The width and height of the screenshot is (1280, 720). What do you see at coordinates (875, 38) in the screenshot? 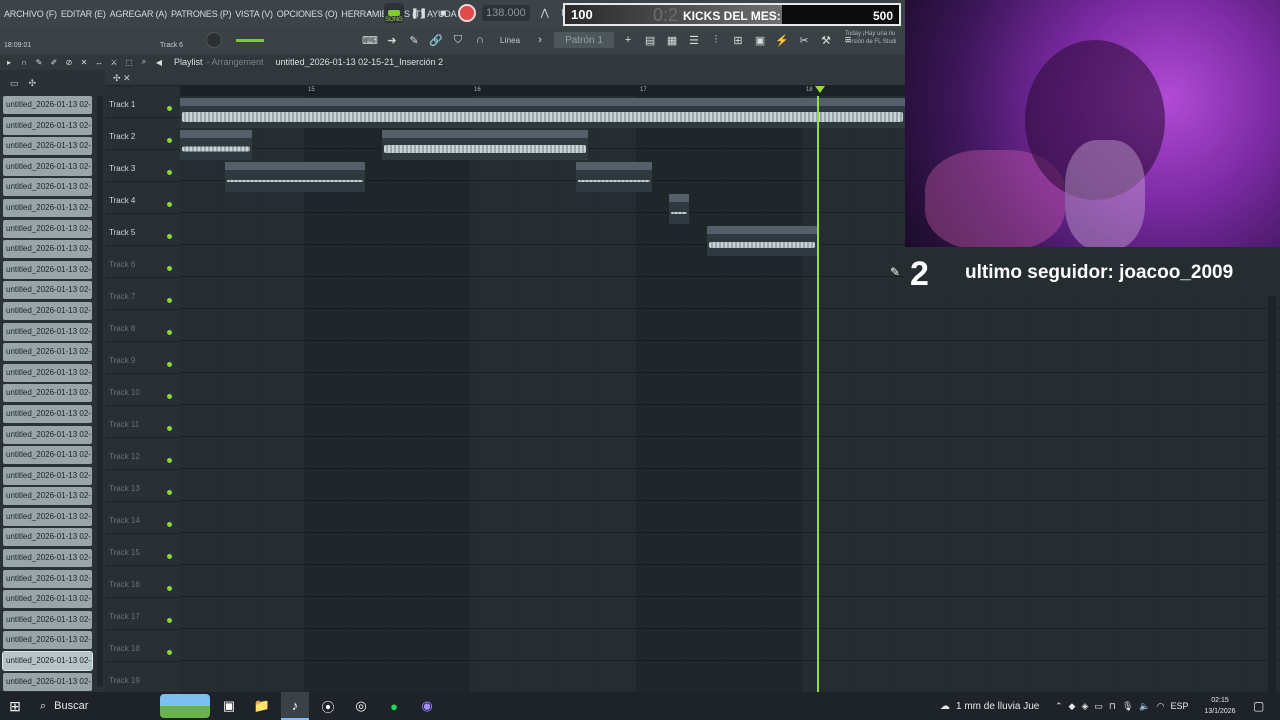
I see `news-panel: Today ¡Hay una nu versión de FL Studi` at bounding box center [875, 38].